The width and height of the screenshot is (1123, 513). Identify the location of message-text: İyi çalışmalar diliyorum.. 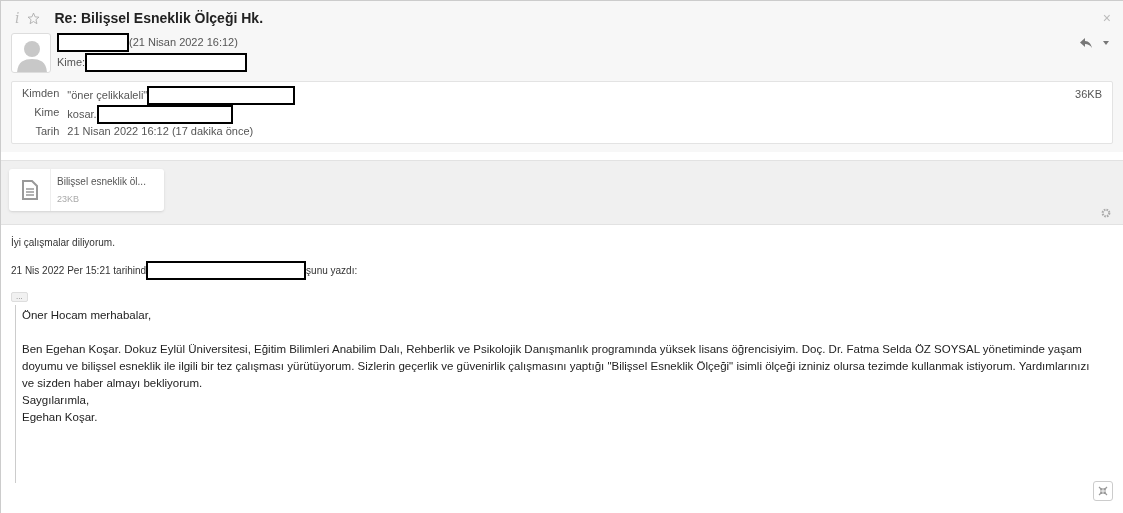
(63, 242).